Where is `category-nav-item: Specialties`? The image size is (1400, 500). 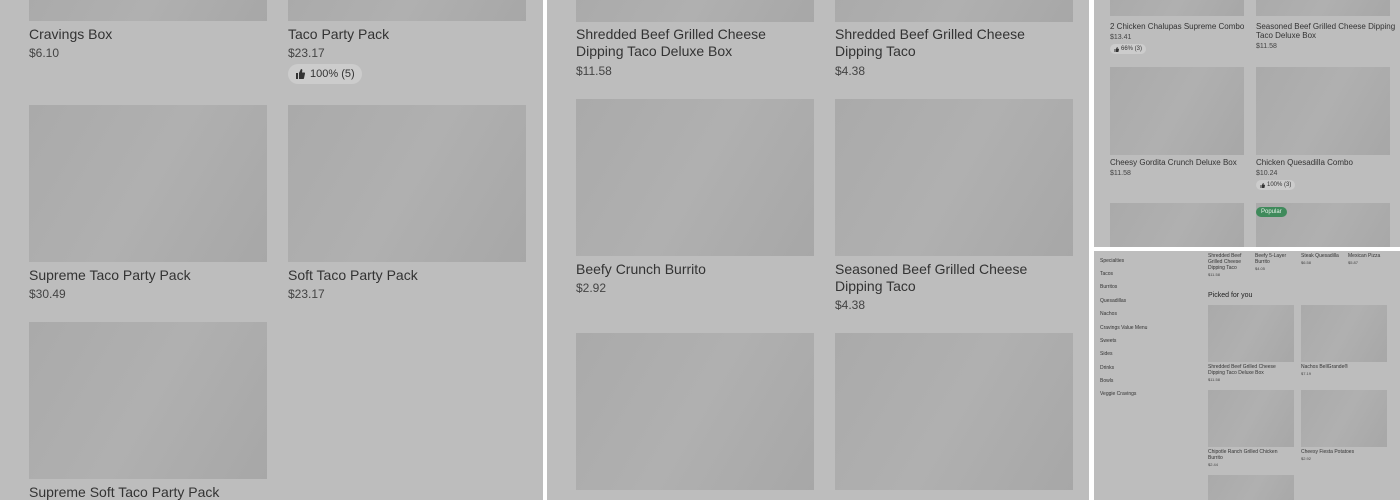 category-nav-item: Specialties is located at coordinates (1112, 261).